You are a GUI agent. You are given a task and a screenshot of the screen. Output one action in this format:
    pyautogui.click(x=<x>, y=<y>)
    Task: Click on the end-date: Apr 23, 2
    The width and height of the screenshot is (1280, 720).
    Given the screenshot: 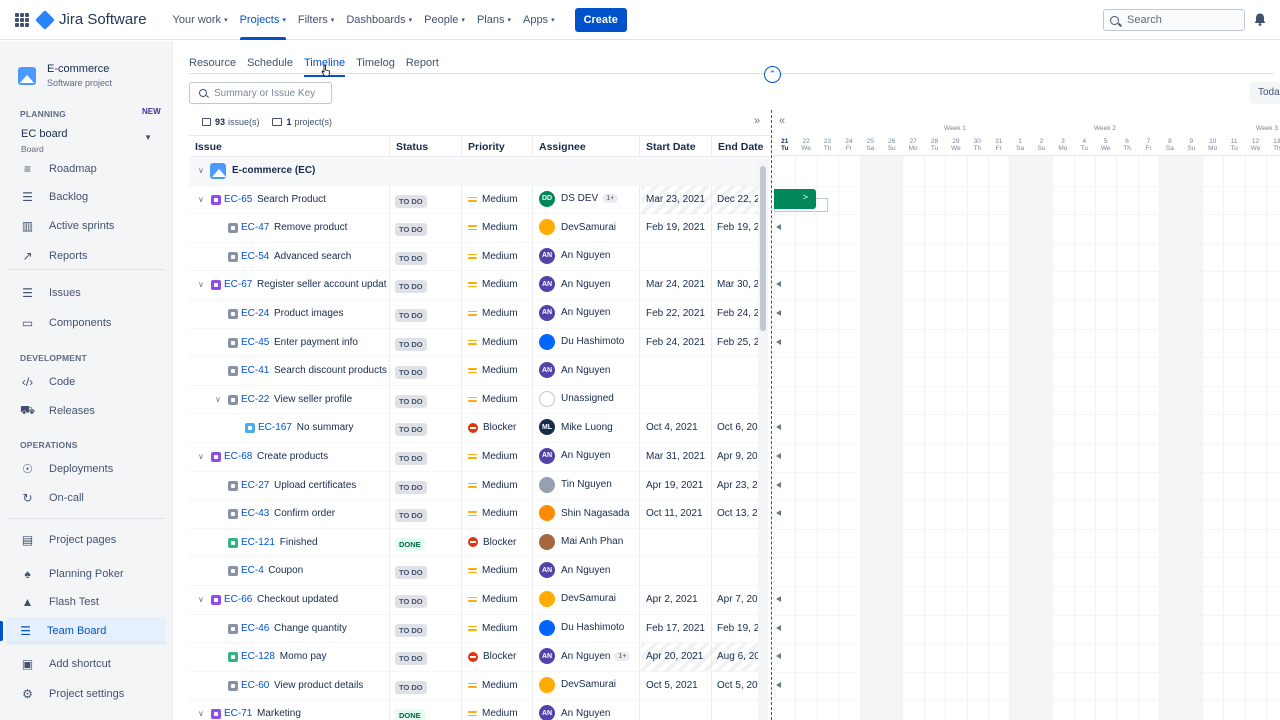 What is the action you would take?
    pyautogui.click(x=738, y=485)
    